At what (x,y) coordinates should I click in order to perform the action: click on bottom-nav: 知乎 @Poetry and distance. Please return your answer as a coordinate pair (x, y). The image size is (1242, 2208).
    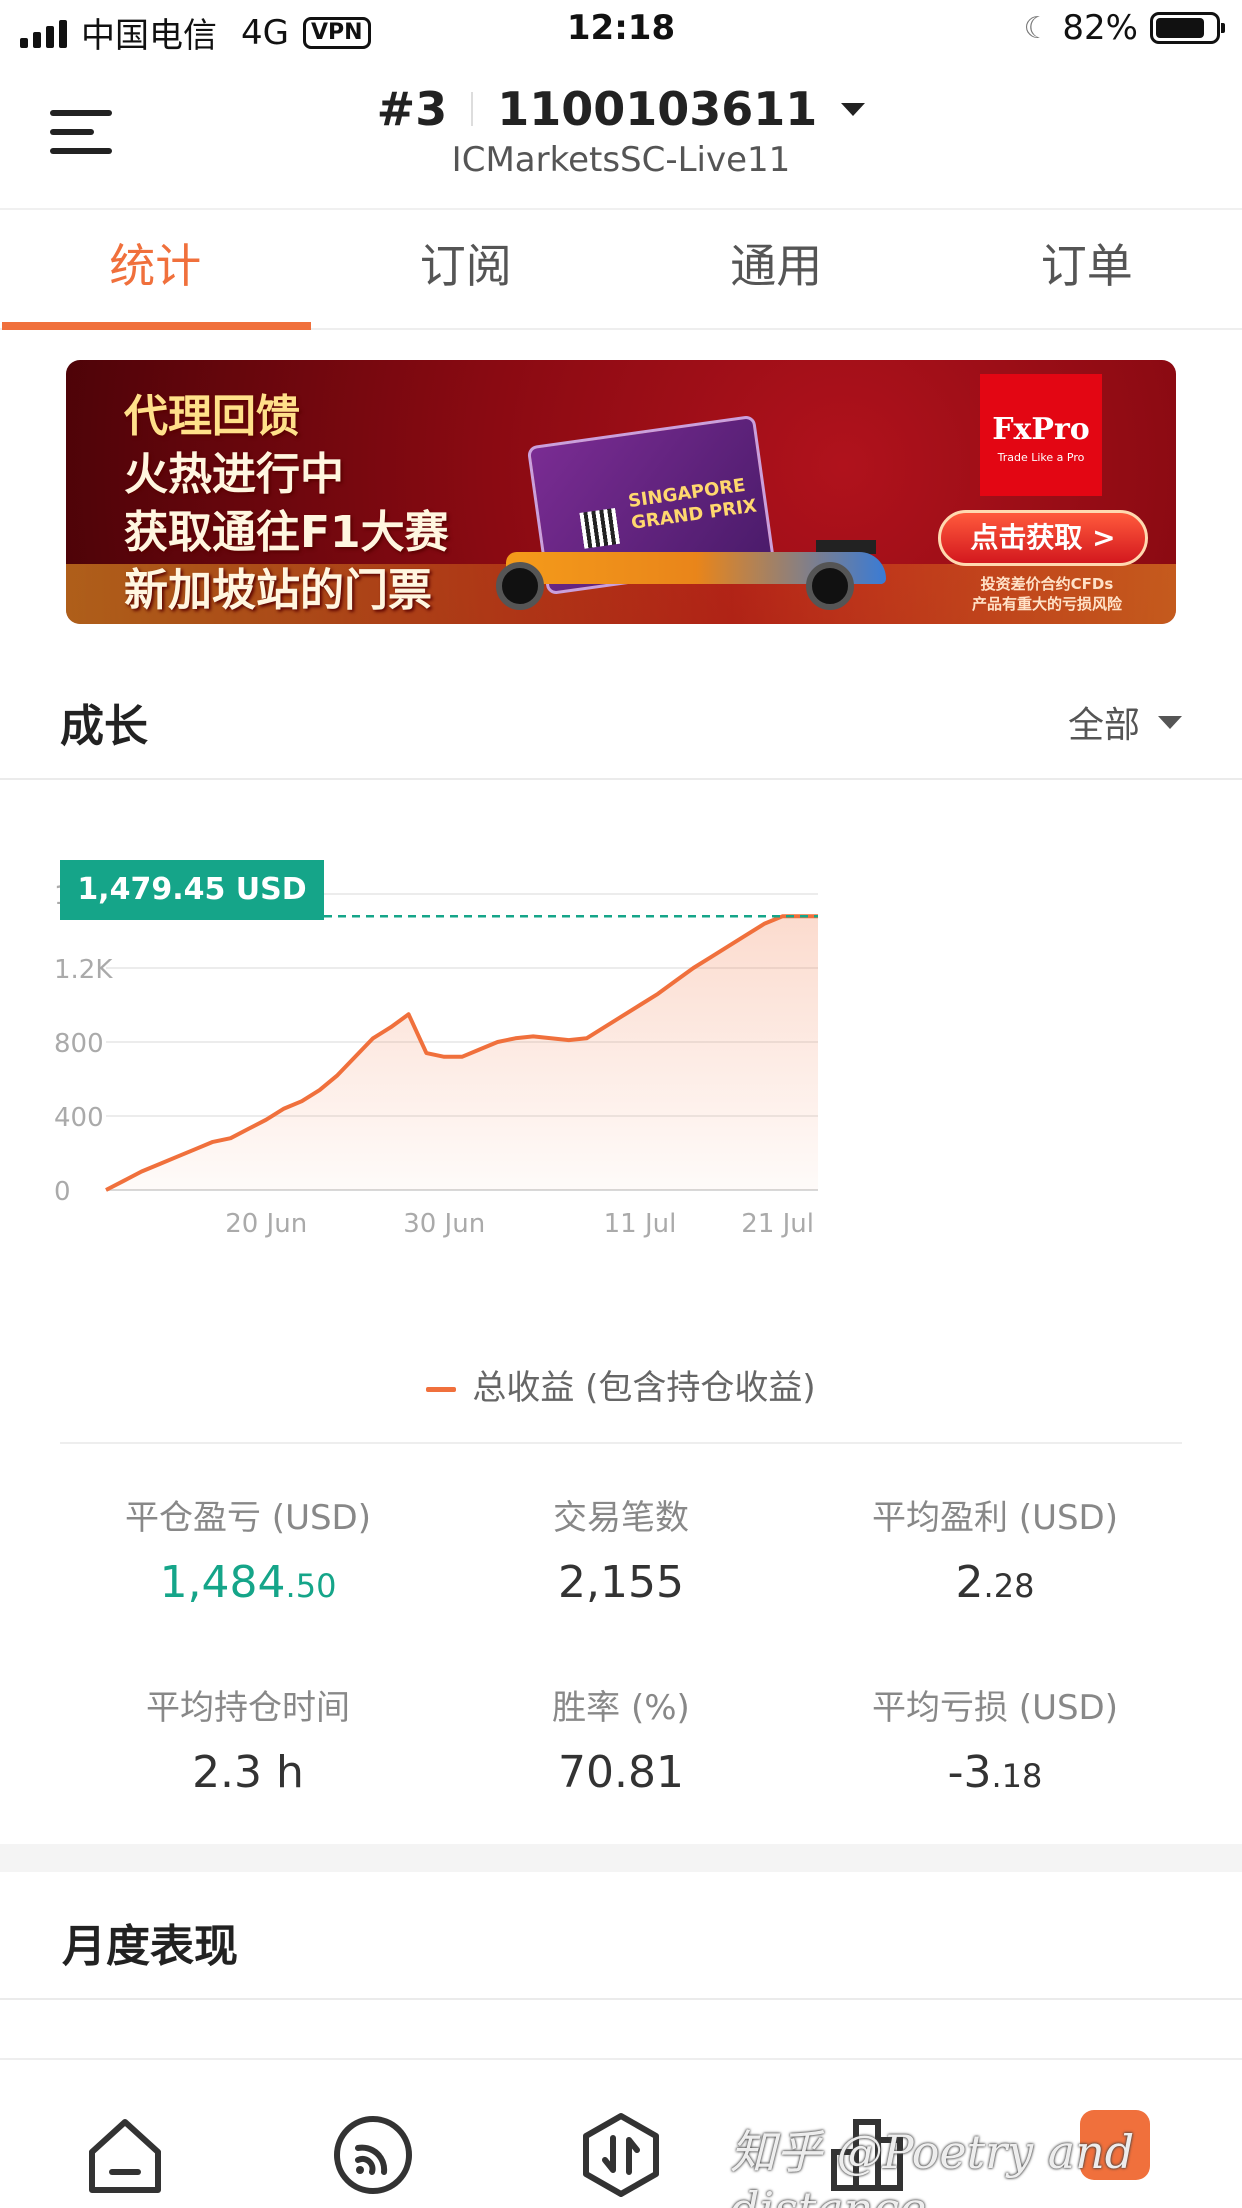
    Looking at the image, I should click on (621, 2133).